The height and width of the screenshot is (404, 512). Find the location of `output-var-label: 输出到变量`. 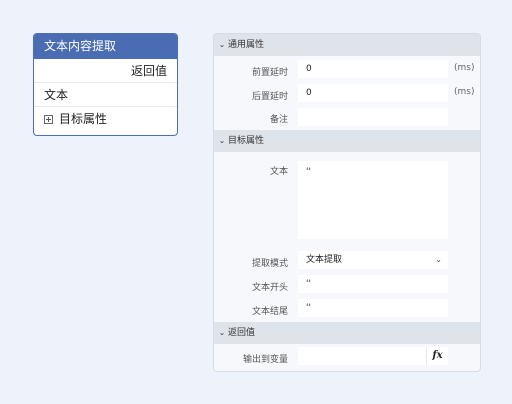

output-var-label: 输出到变量 is located at coordinates (265, 360).